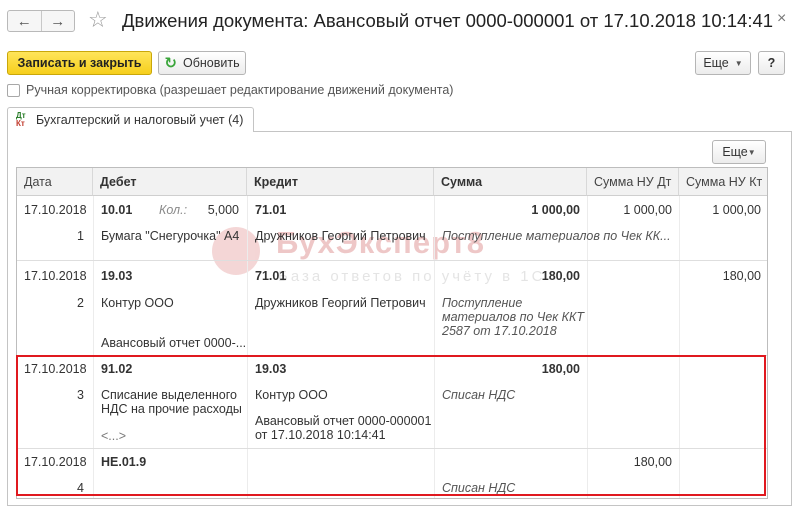 Image resolution: width=800 pixels, height=510 pixels. I want to click on qty-label: Кол.:, so click(173, 210).